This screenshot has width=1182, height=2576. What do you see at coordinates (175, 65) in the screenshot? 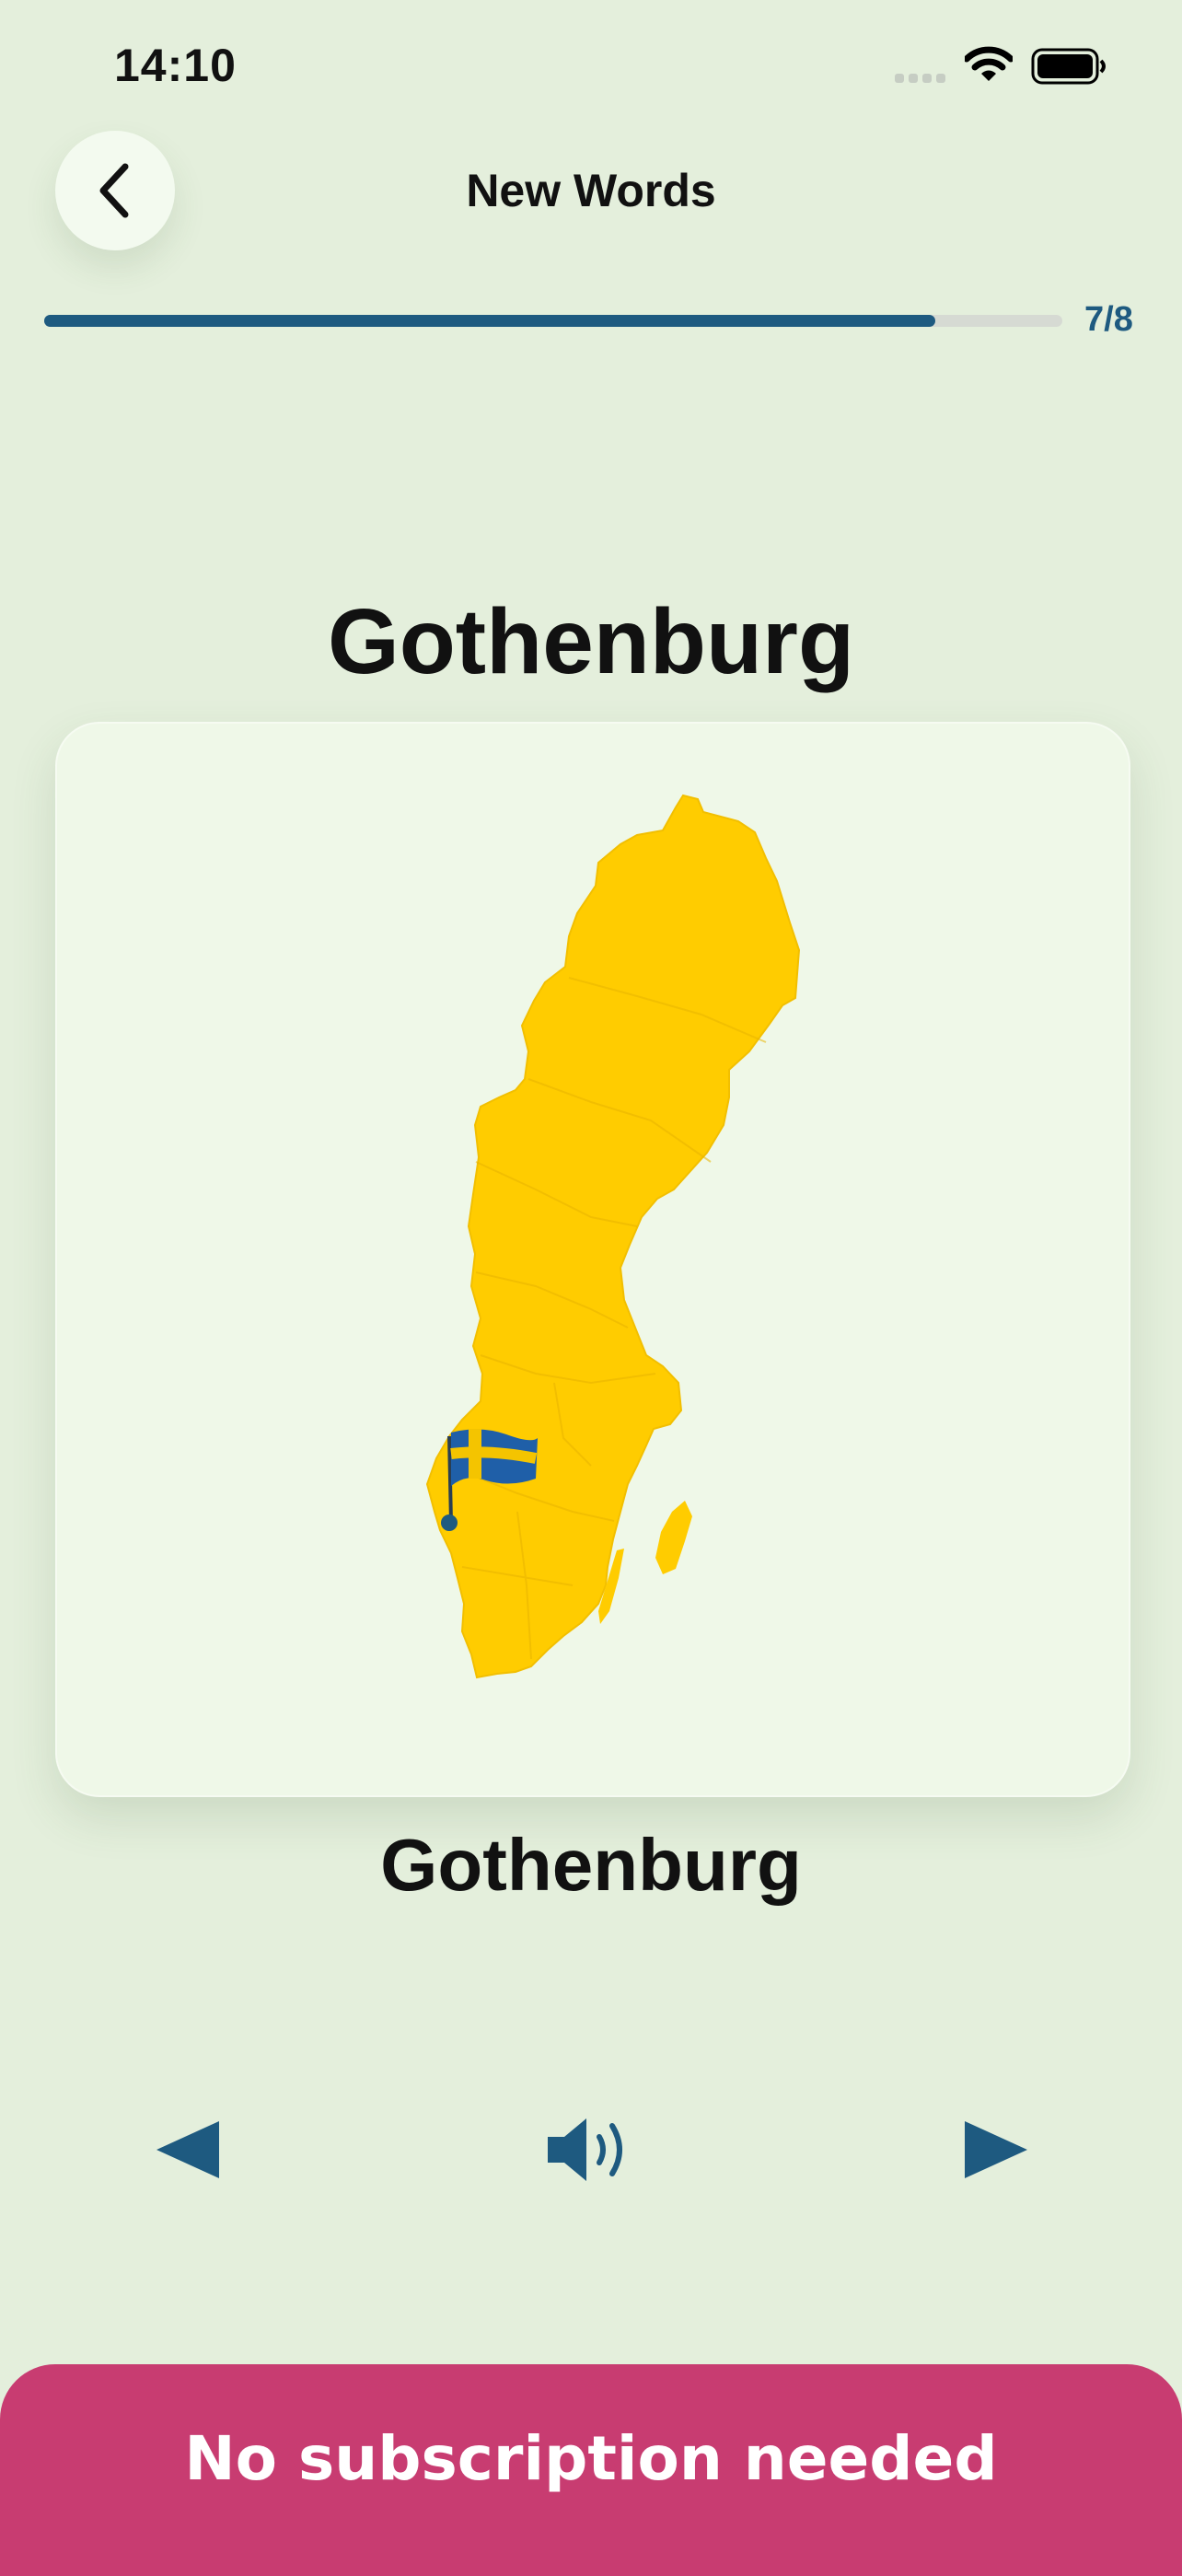
I see `status-time: 14:10` at bounding box center [175, 65].